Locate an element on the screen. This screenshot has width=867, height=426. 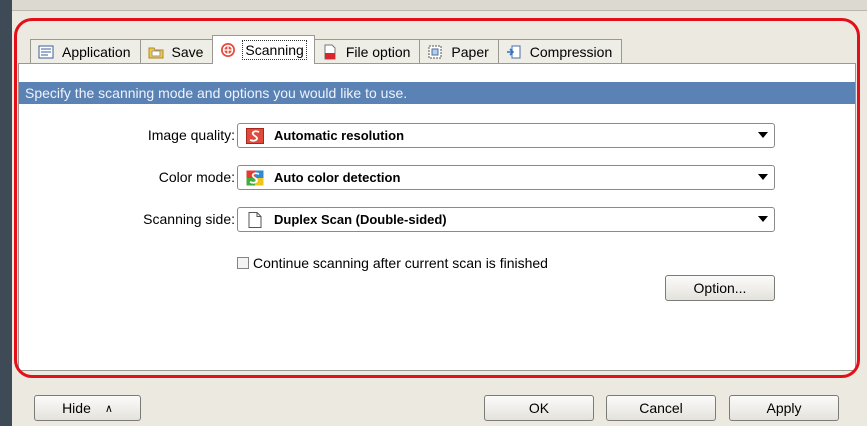
tab-save: Save is located at coordinates (176, 51).